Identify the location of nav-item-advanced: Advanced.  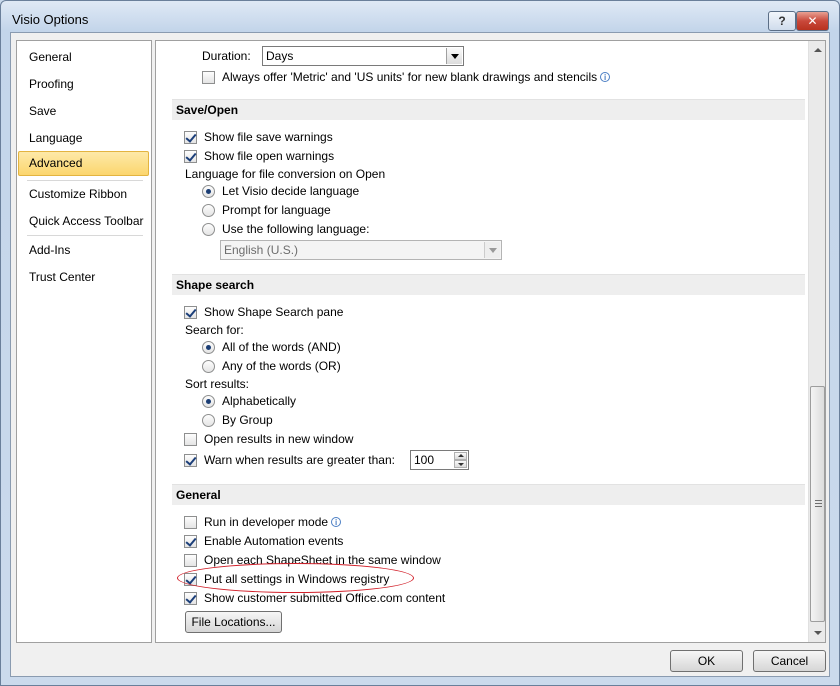
(83, 163).